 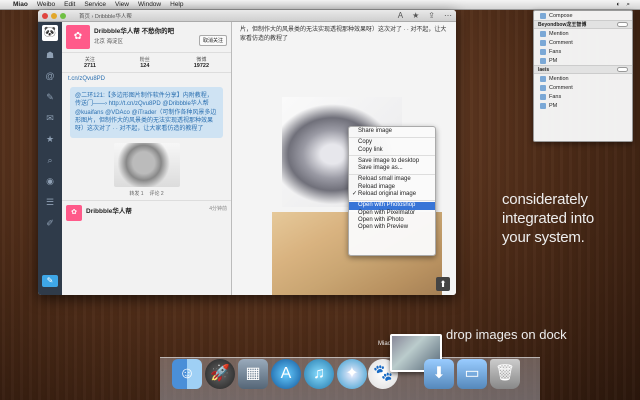 I want to click on mail-icon: ✉, so click(x=50, y=118).